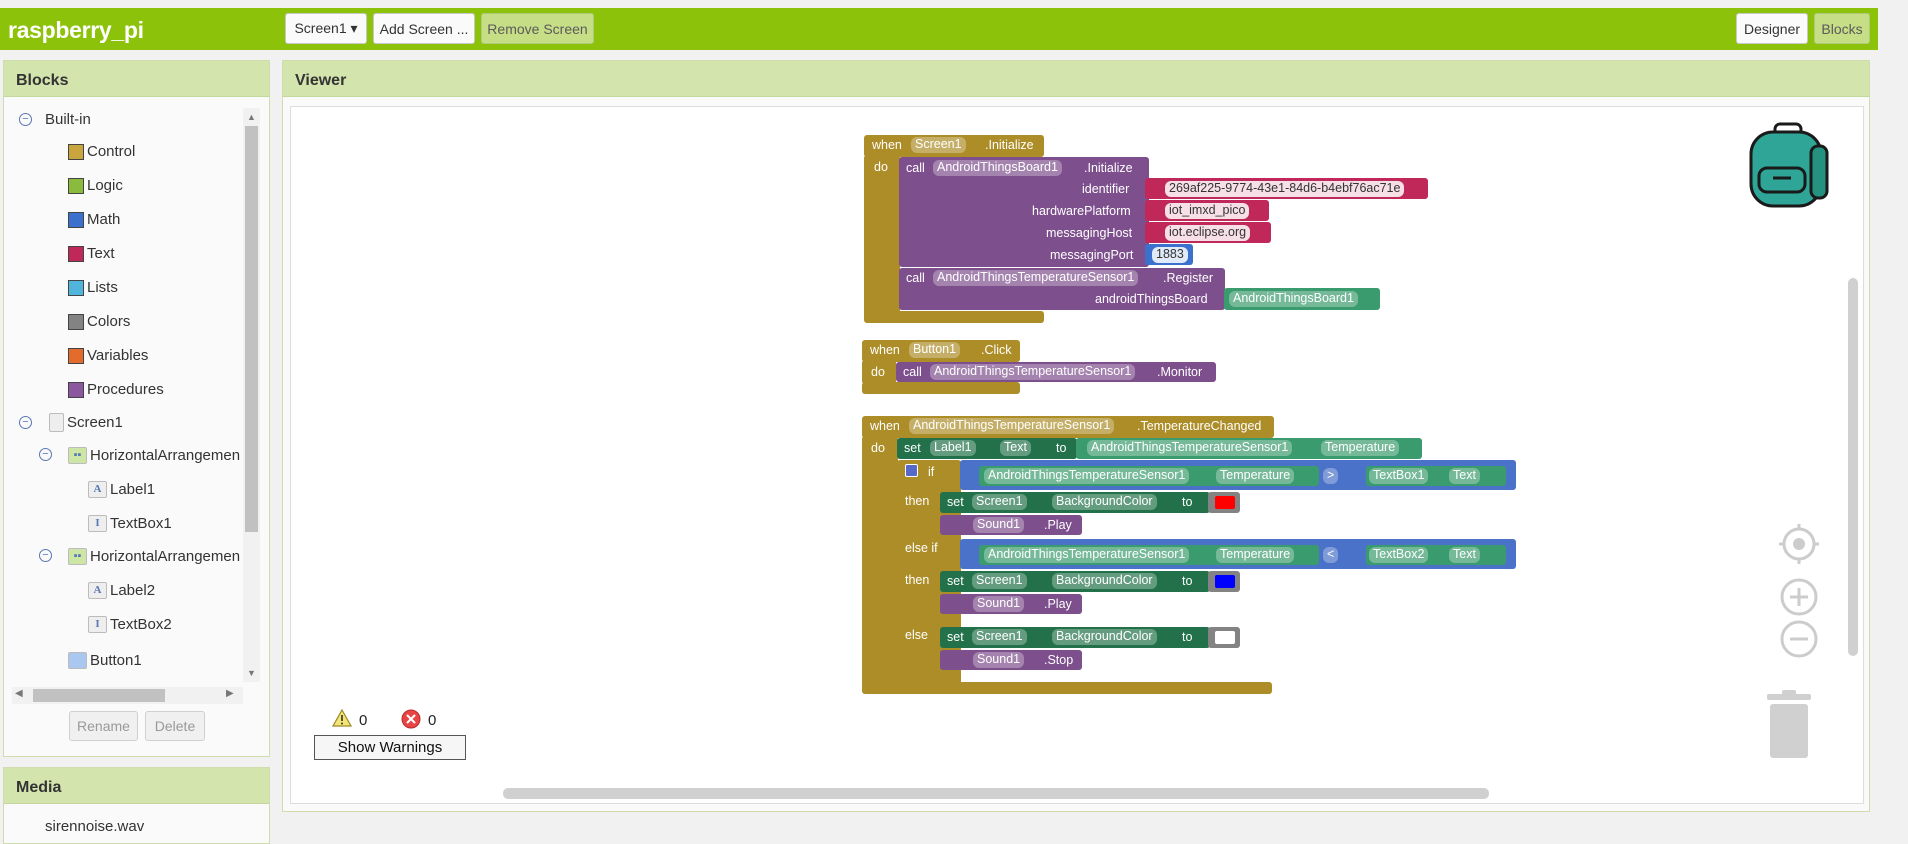 This screenshot has width=1908, height=844. What do you see at coordinates (230, 693) in the screenshot?
I see `scroll-right-icon: ▶` at bounding box center [230, 693].